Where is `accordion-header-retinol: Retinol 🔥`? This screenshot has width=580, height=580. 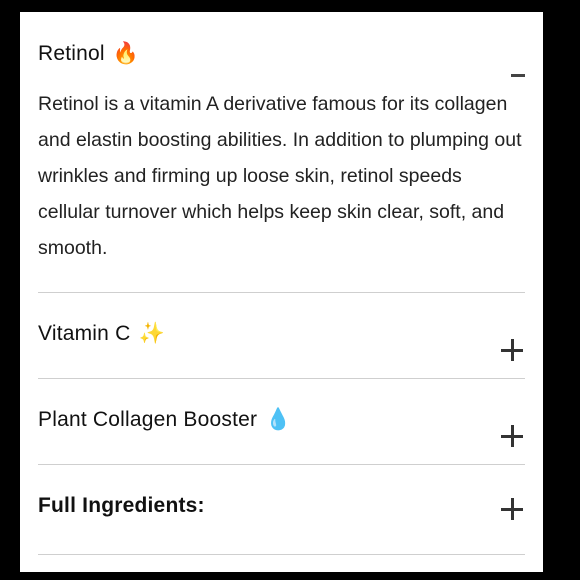
accordion-header-retinol: Retinol 🔥 is located at coordinates (88, 54).